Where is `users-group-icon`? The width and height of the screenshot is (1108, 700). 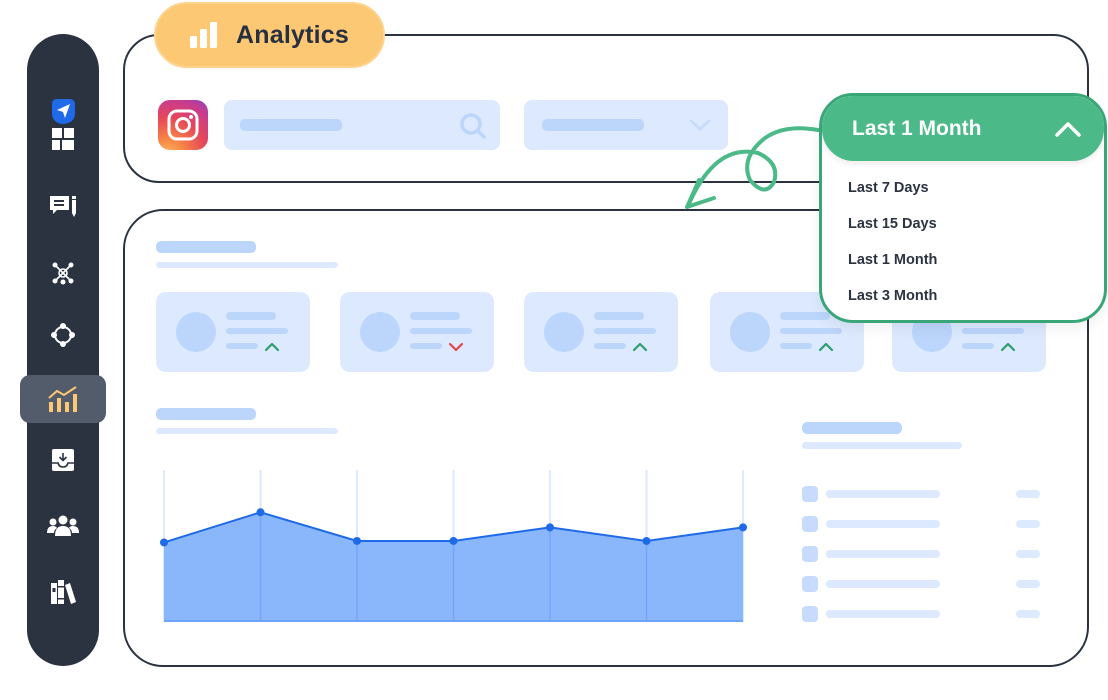 users-group-icon is located at coordinates (63, 525).